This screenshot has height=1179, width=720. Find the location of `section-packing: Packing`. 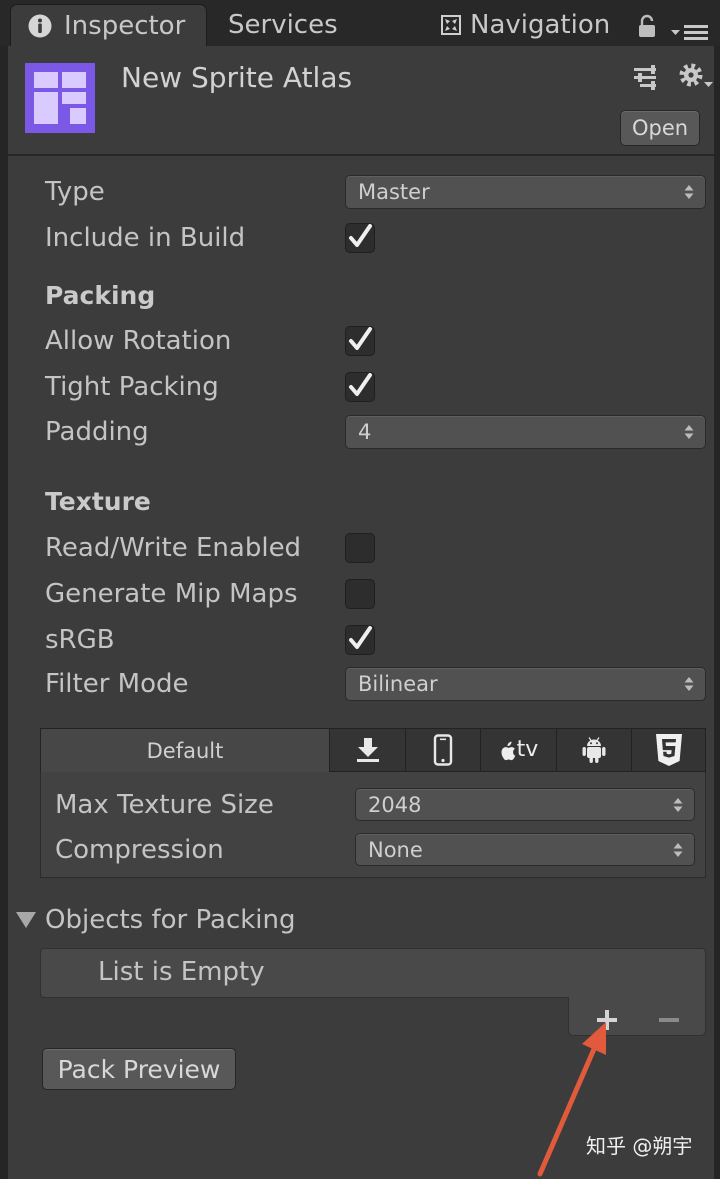

section-packing: Packing is located at coordinates (375, 296).